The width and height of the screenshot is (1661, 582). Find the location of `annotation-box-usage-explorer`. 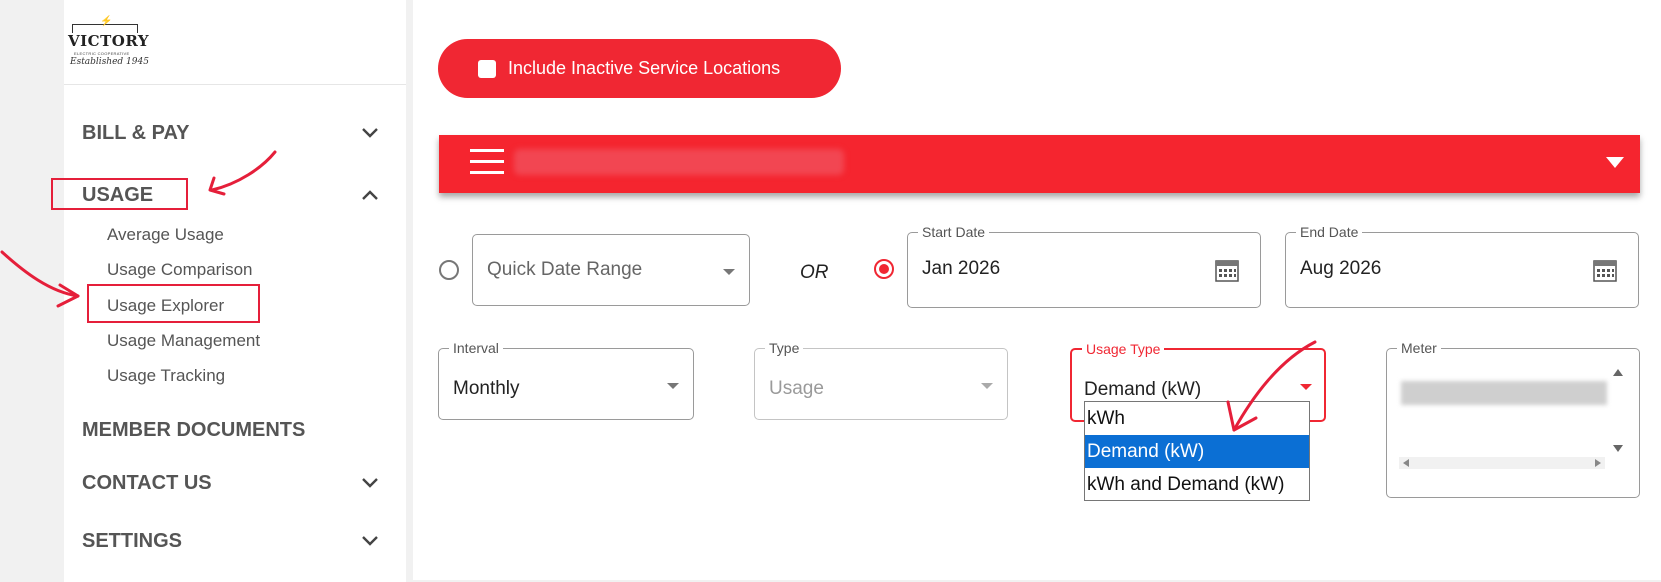

annotation-box-usage-explorer is located at coordinates (173, 303).